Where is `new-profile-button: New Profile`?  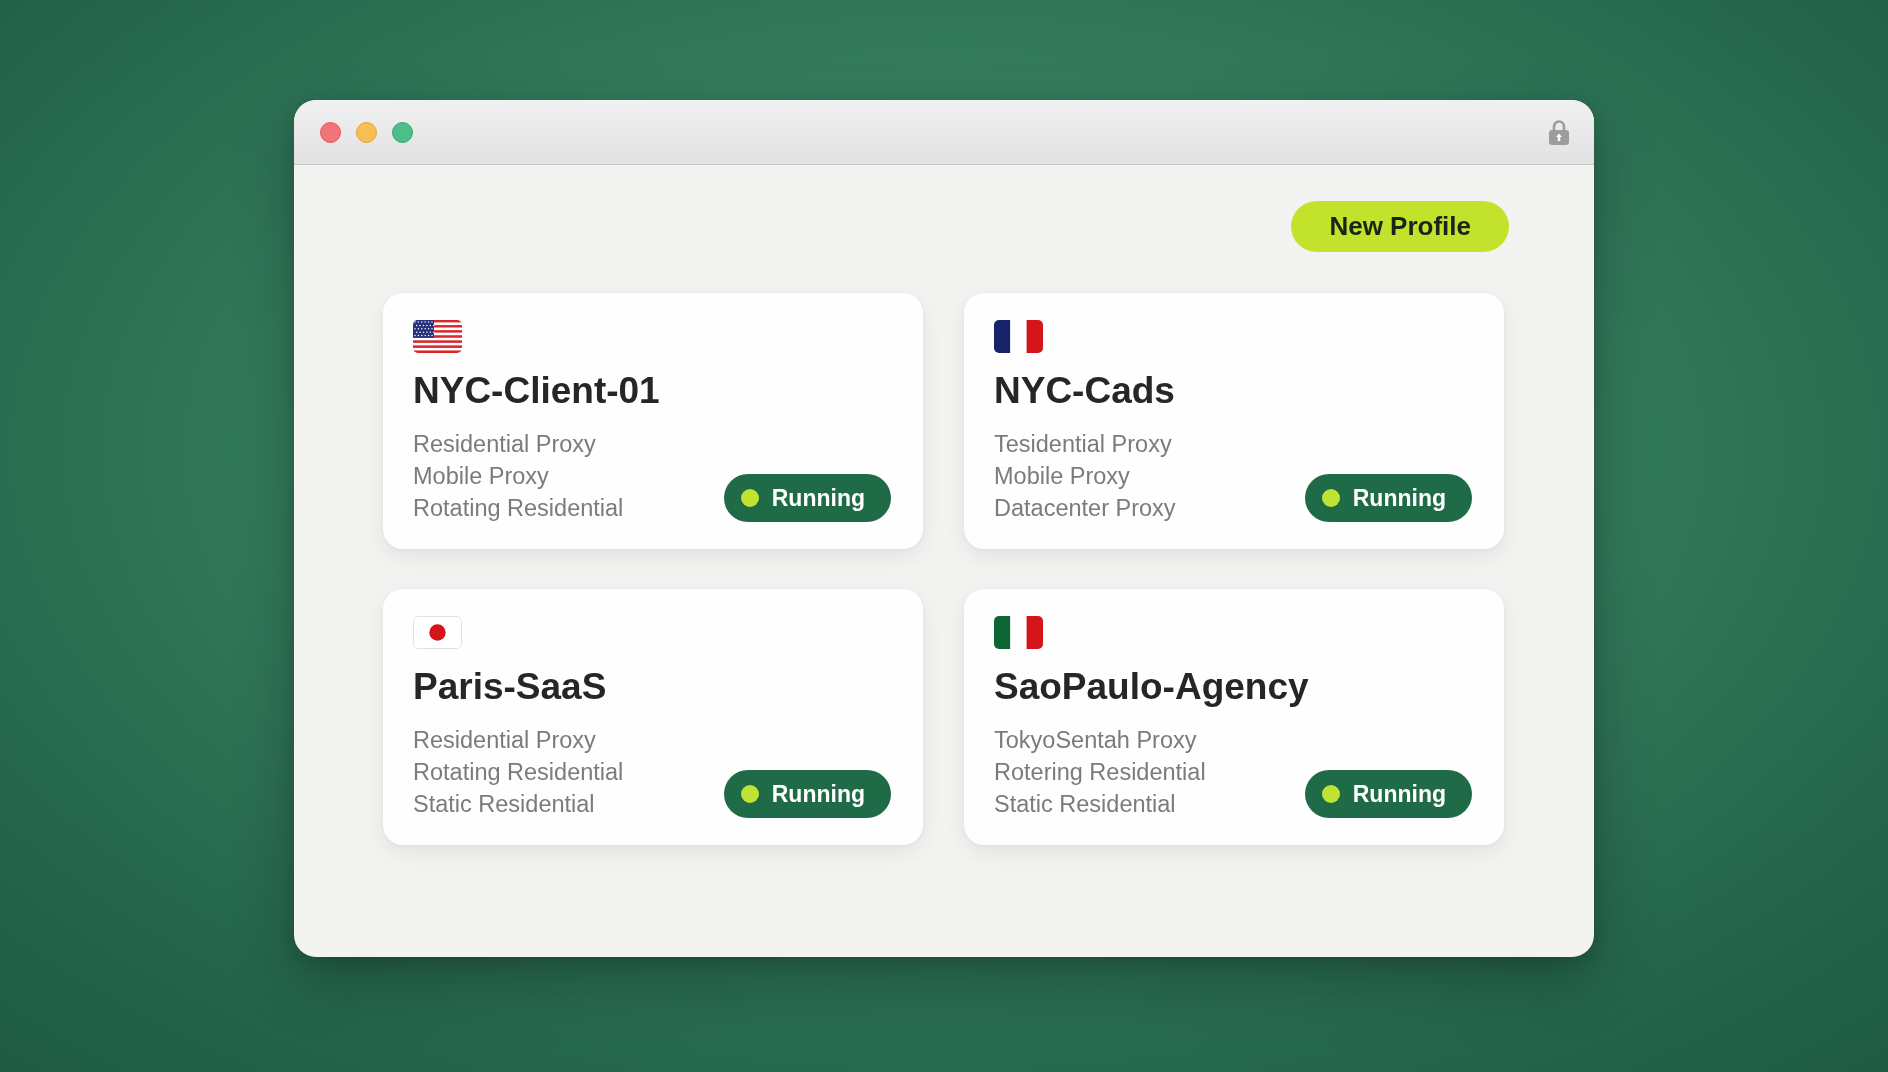 new-profile-button: New Profile is located at coordinates (1400, 226).